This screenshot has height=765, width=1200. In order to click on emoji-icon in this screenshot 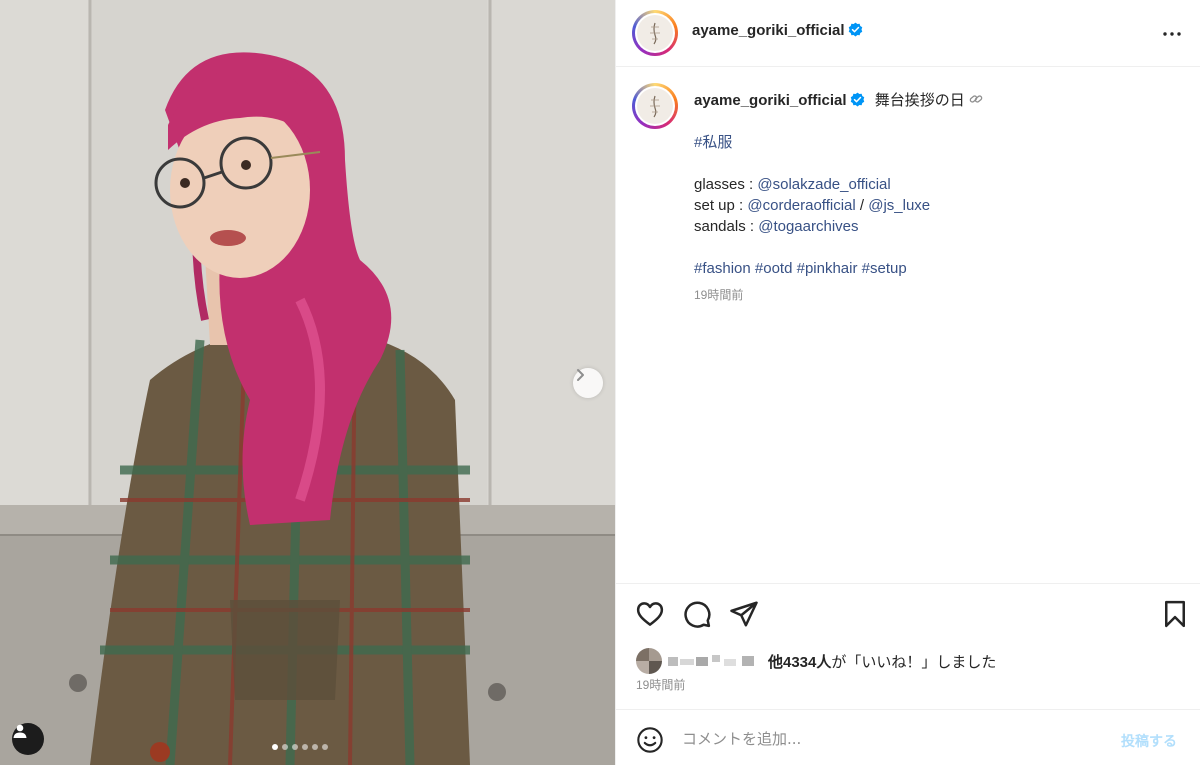, I will do `click(650, 740)`.